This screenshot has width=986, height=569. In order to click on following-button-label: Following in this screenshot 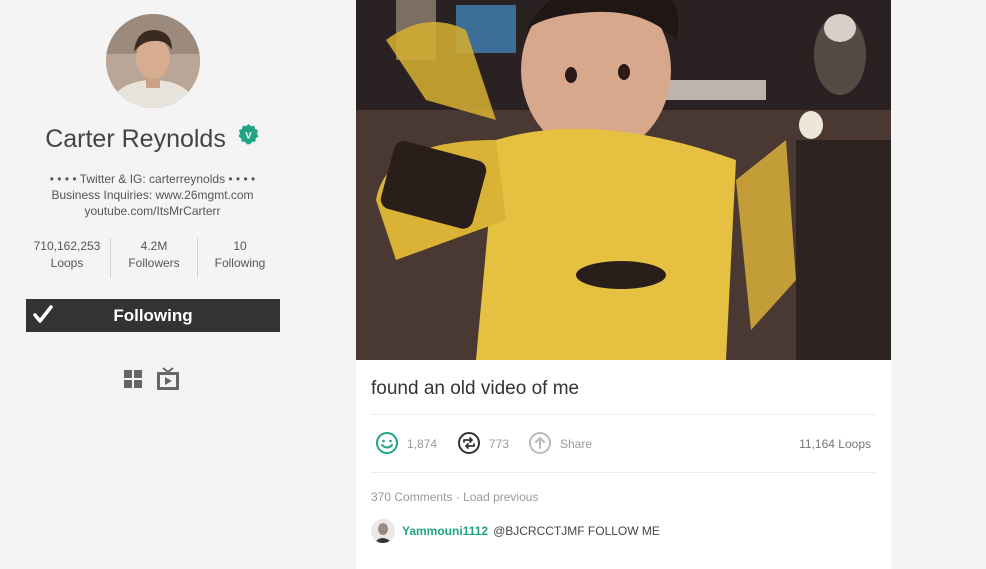, I will do `click(153, 315)`.